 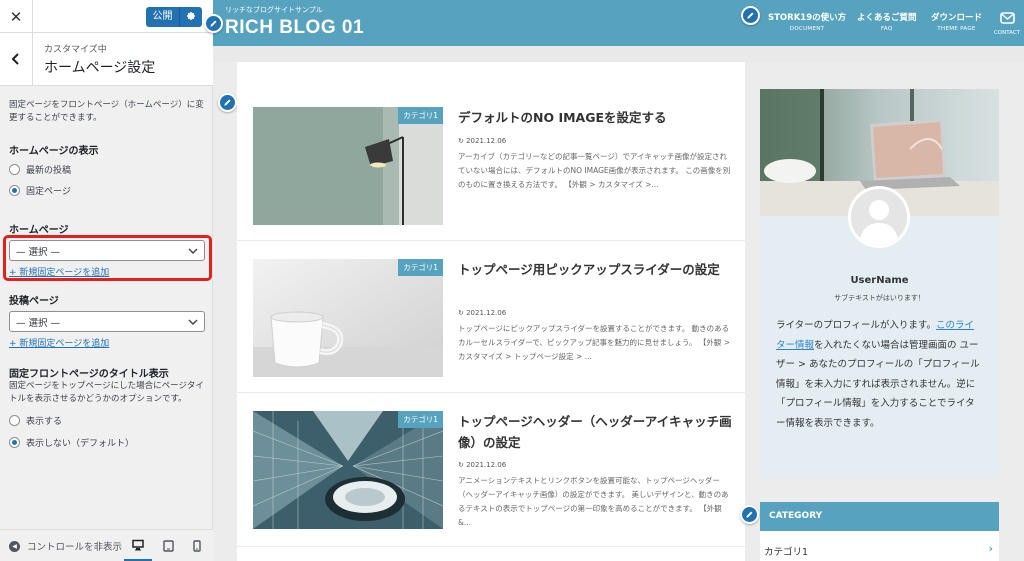 I want to click on contact-label: CONTACT, so click(x=1007, y=33).